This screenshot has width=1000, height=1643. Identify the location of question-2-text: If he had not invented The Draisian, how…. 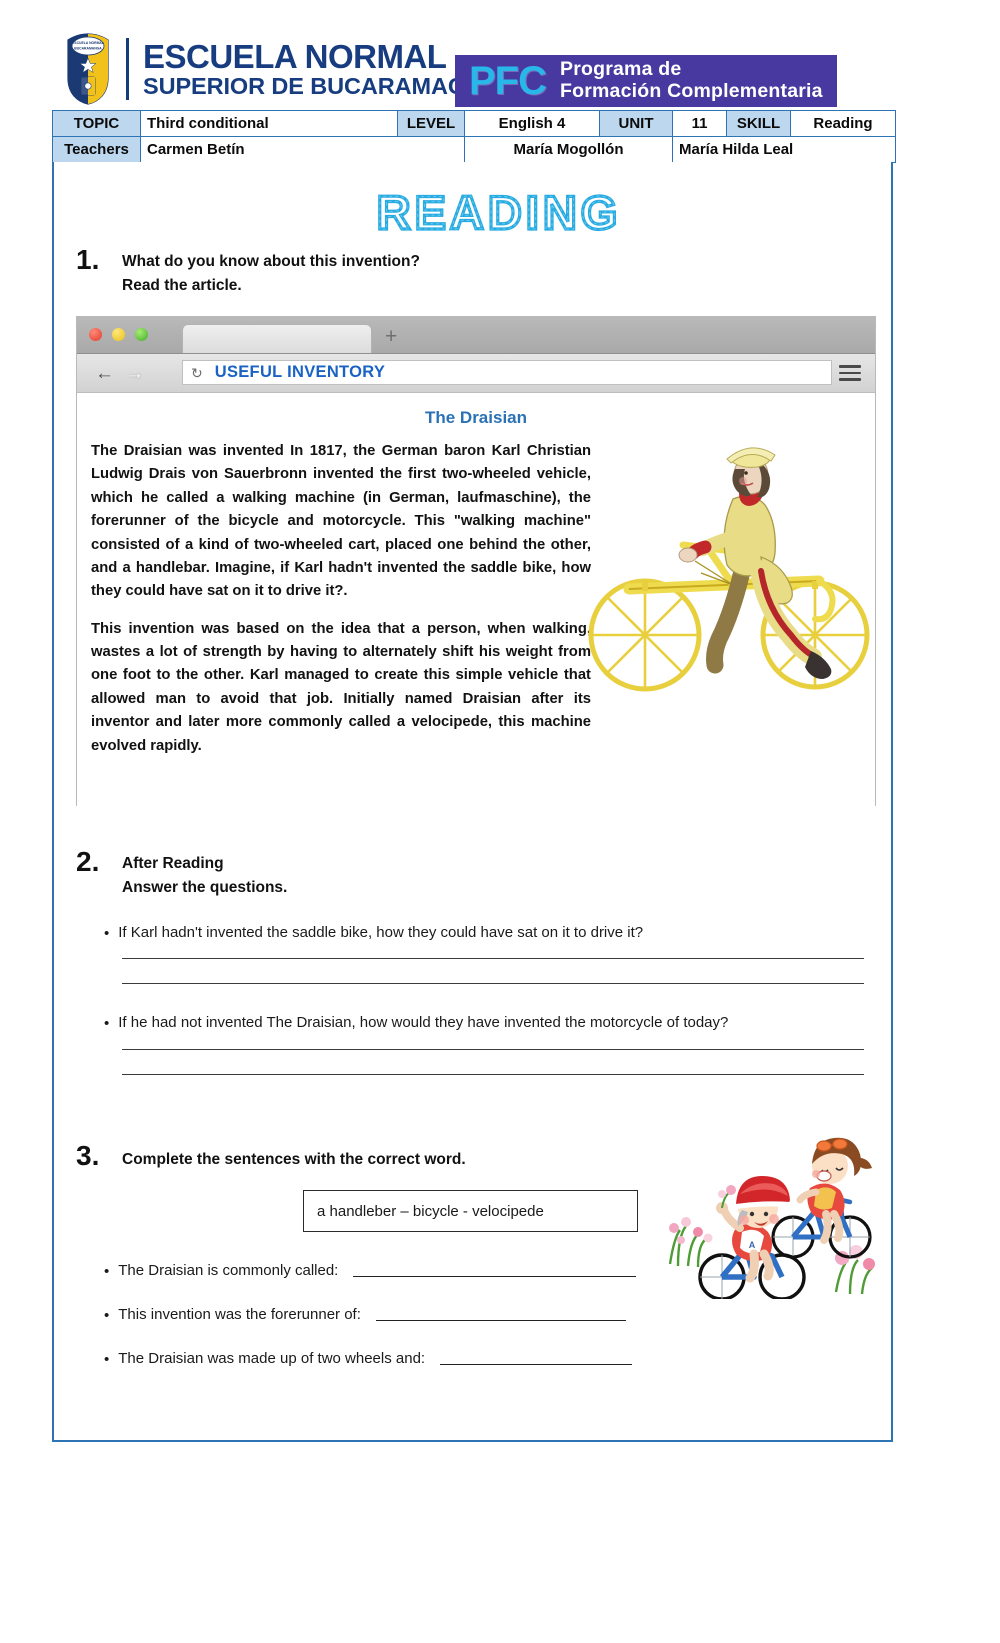
(423, 1022).